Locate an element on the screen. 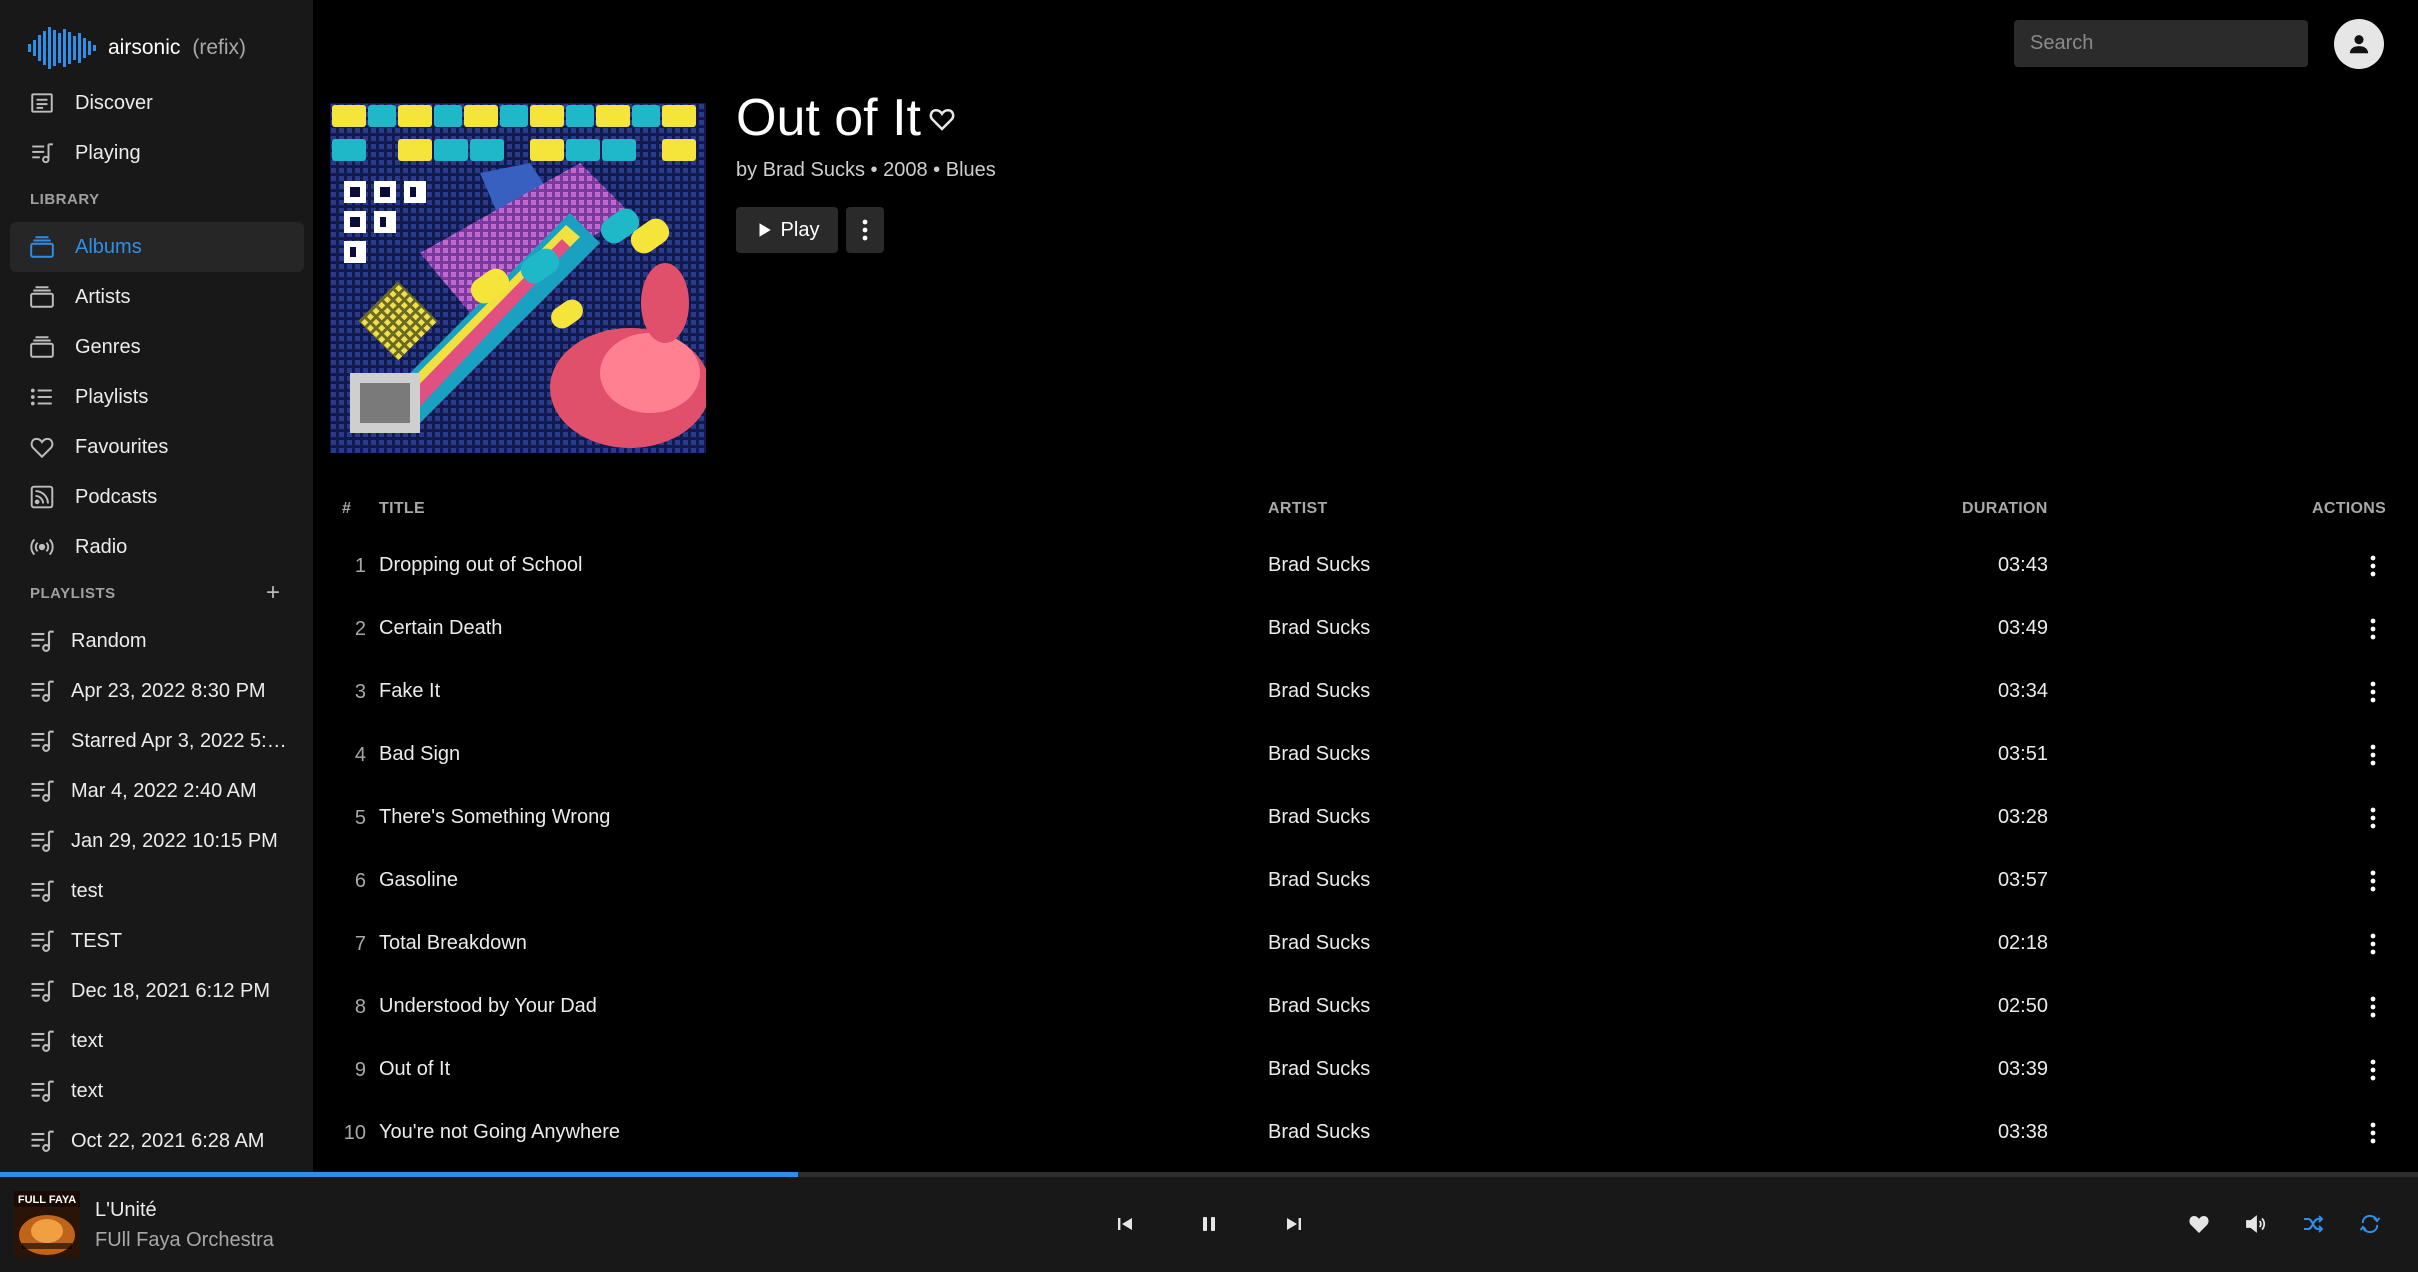  shuffle-button is located at coordinates (2313, 1224).